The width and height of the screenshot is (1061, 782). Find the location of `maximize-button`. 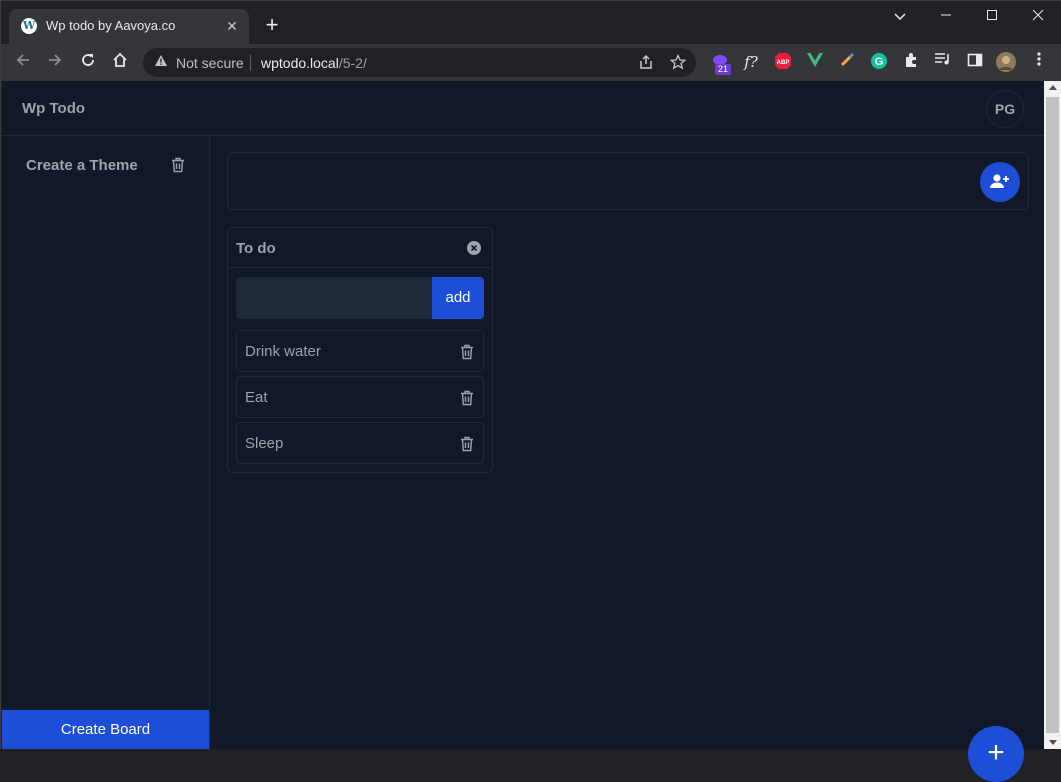

maximize-button is located at coordinates (992, 16).